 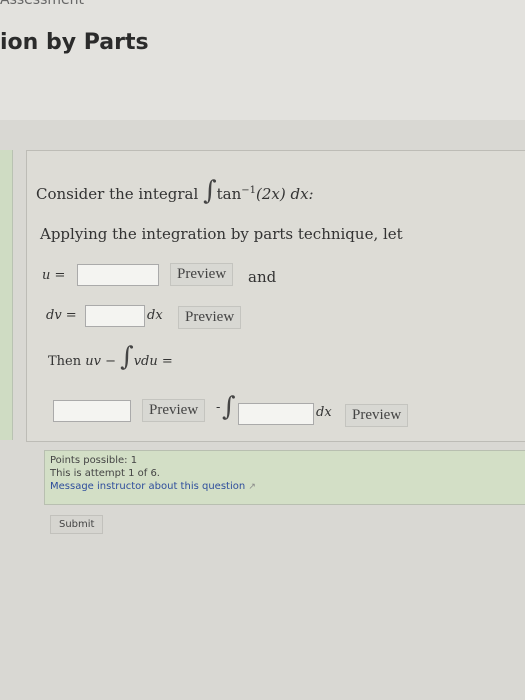 What do you see at coordinates (147, 486) in the screenshot?
I see `message-link-text: Message instructor about this question` at bounding box center [147, 486].